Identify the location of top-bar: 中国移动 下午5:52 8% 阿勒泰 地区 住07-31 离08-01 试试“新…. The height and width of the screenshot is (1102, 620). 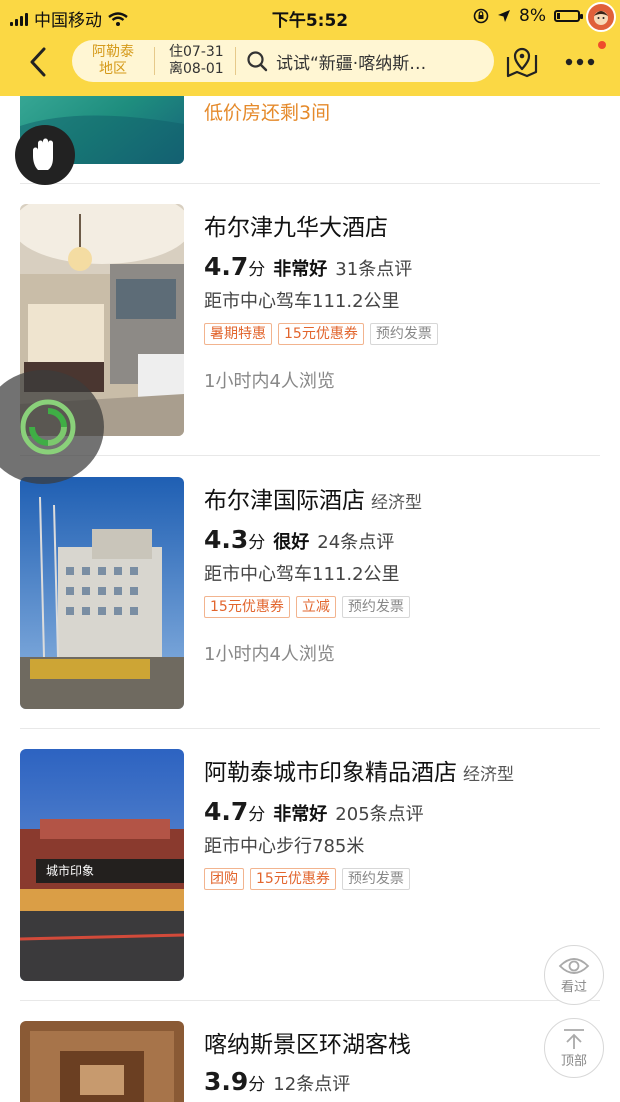
(310, 48).